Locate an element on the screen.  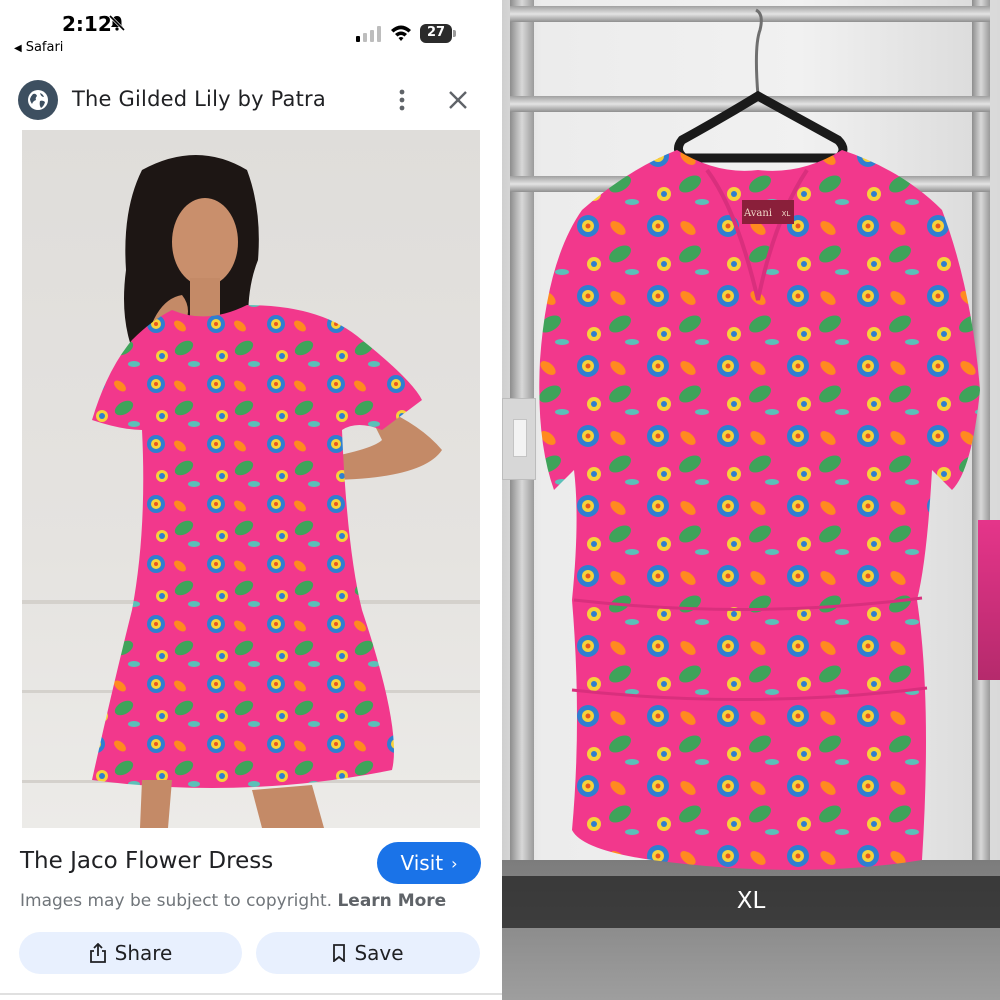
chevron-right-icon: › is located at coordinates (454, 863).